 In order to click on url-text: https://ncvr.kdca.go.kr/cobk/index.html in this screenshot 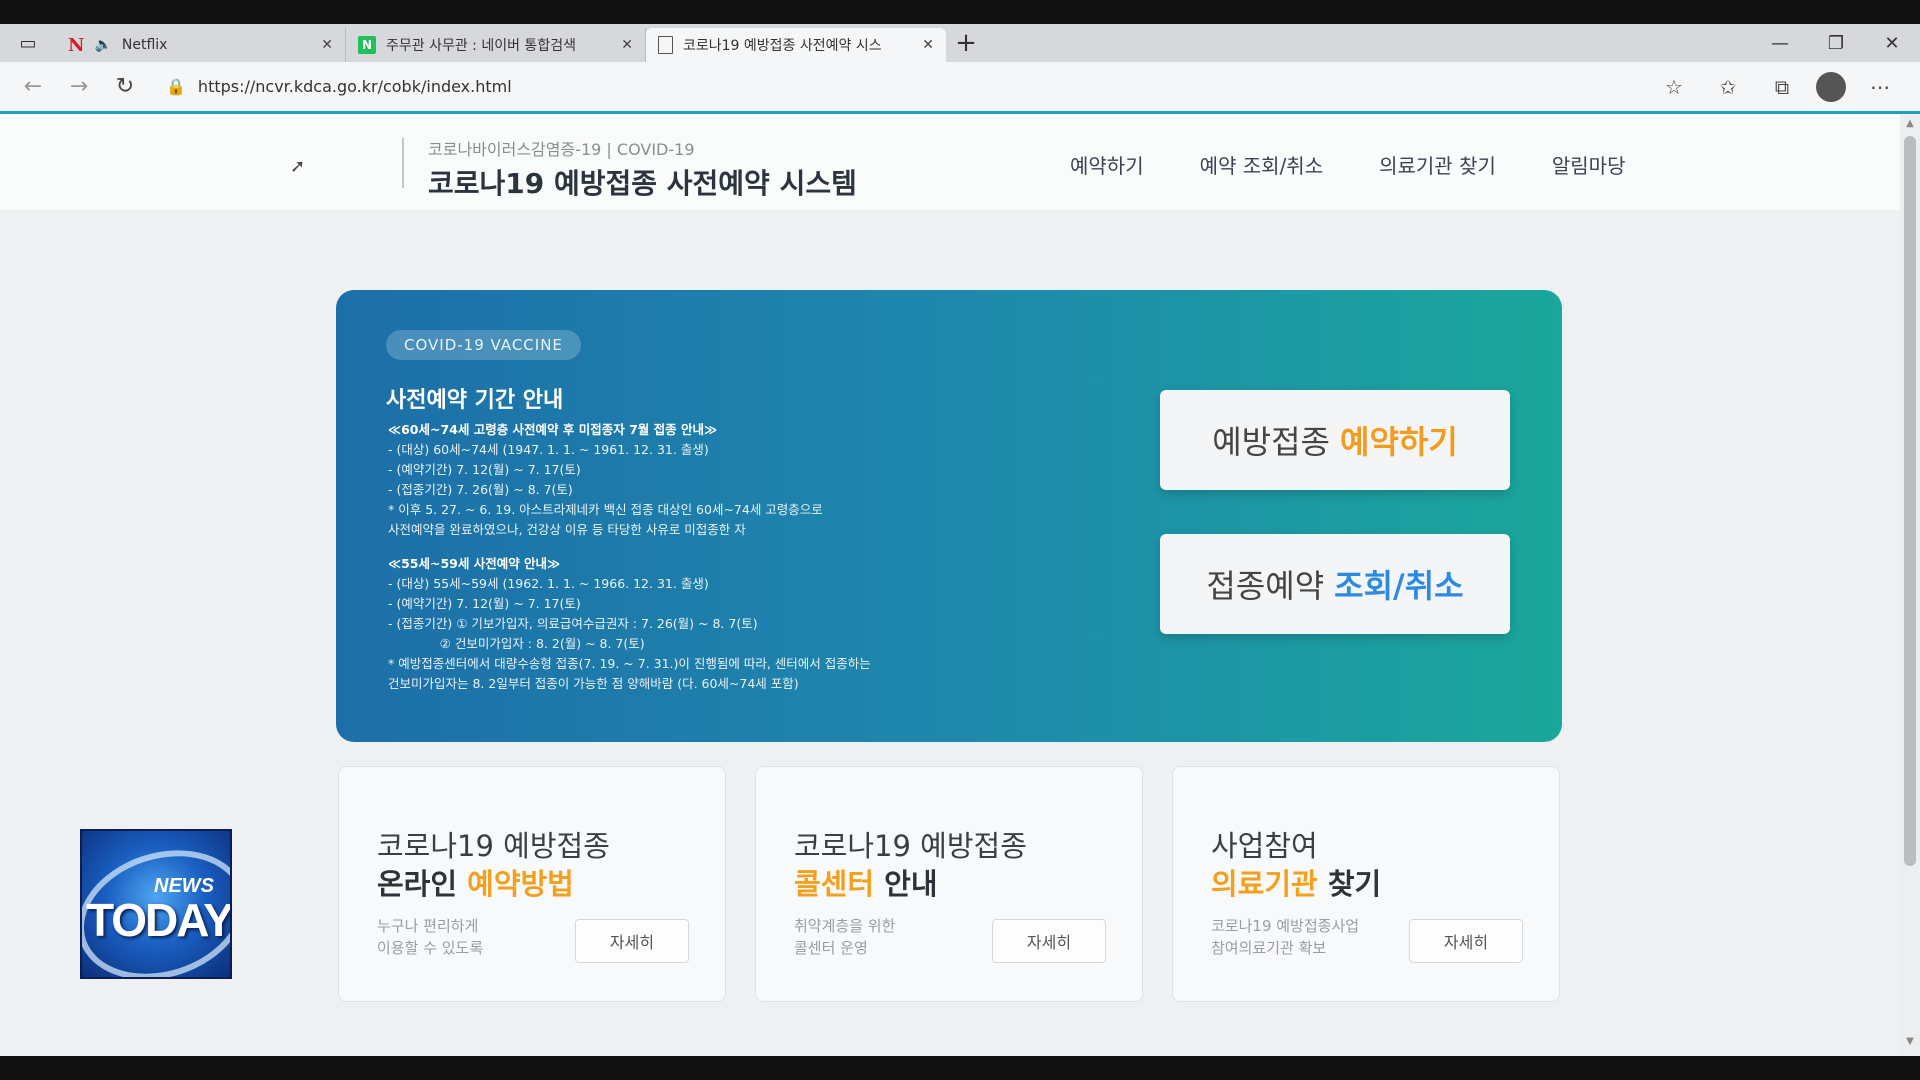, I will do `click(355, 86)`.